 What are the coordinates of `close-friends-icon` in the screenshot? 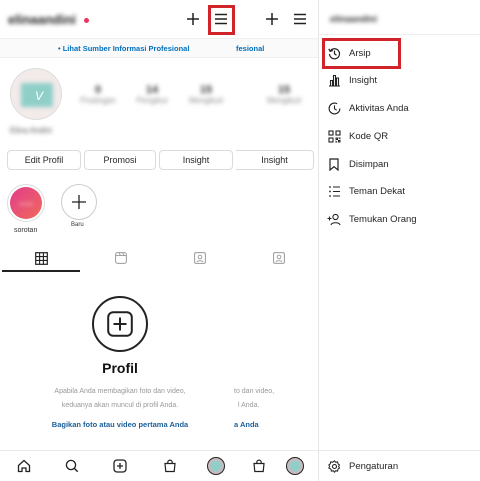 It's located at (334, 191).